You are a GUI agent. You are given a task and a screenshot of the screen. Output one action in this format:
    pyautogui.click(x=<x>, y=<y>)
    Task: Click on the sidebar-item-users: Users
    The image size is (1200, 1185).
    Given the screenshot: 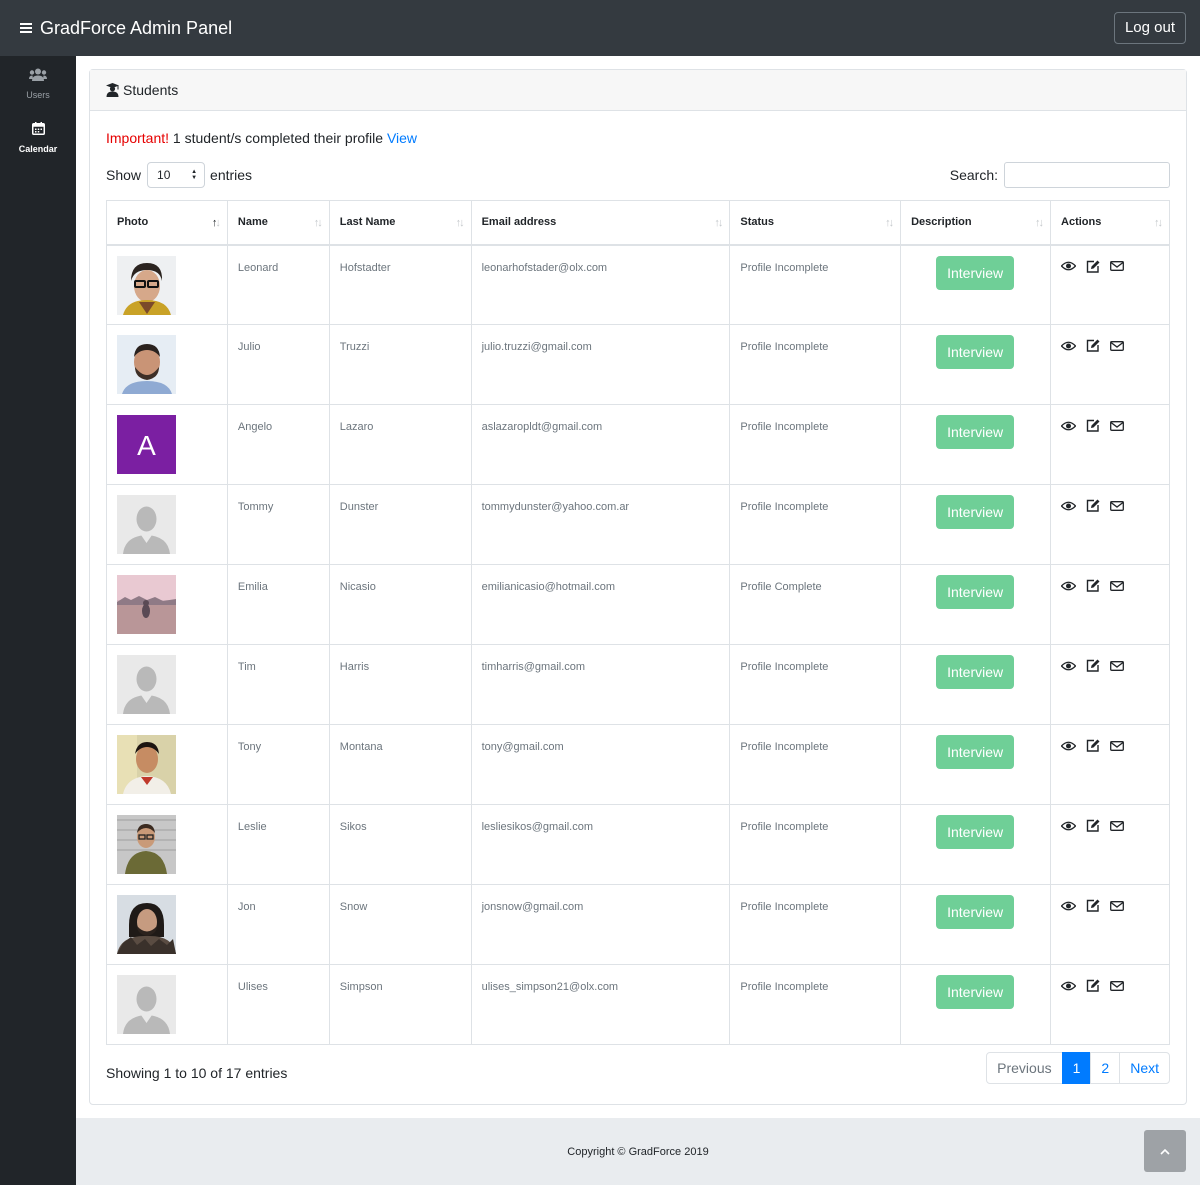 What is the action you would take?
    pyautogui.click(x=38, y=83)
    